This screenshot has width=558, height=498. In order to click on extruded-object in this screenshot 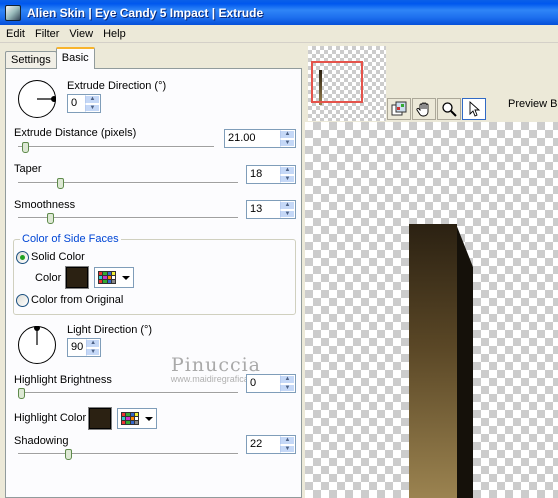, I will do `click(441, 361)`.